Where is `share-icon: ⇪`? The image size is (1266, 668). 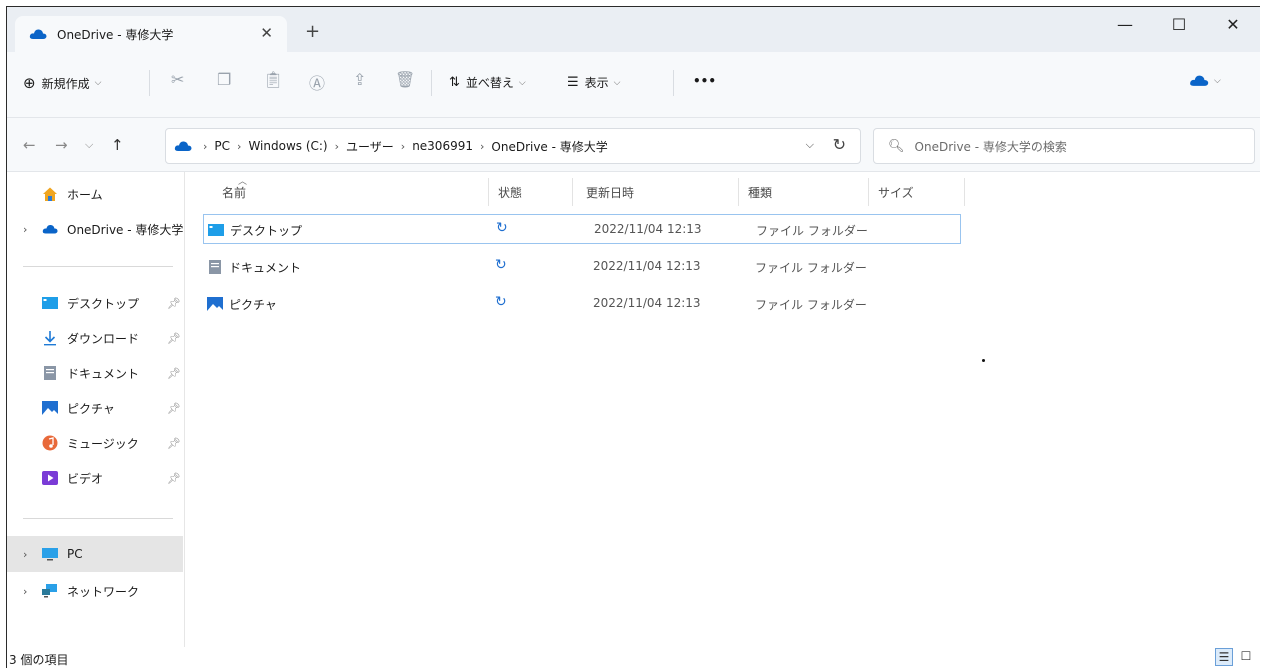 share-icon: ⇪ is located at coordinates (359, 79).